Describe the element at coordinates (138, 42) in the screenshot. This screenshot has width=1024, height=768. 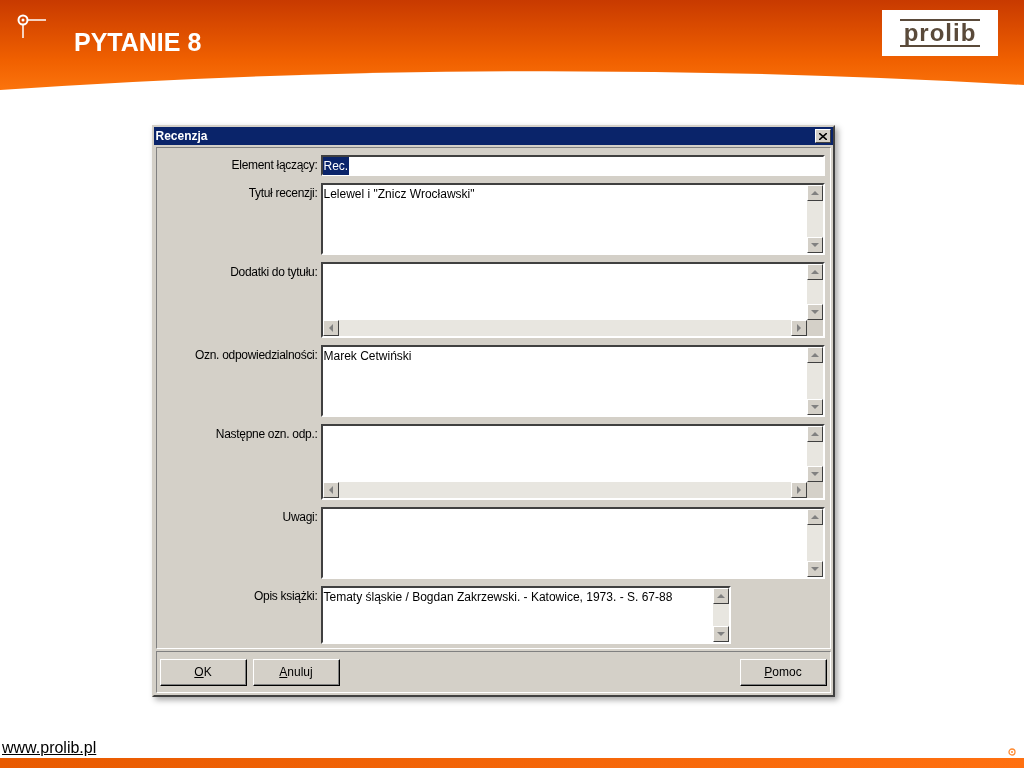
I see `slide-title: PYTANIE 8` at that location.